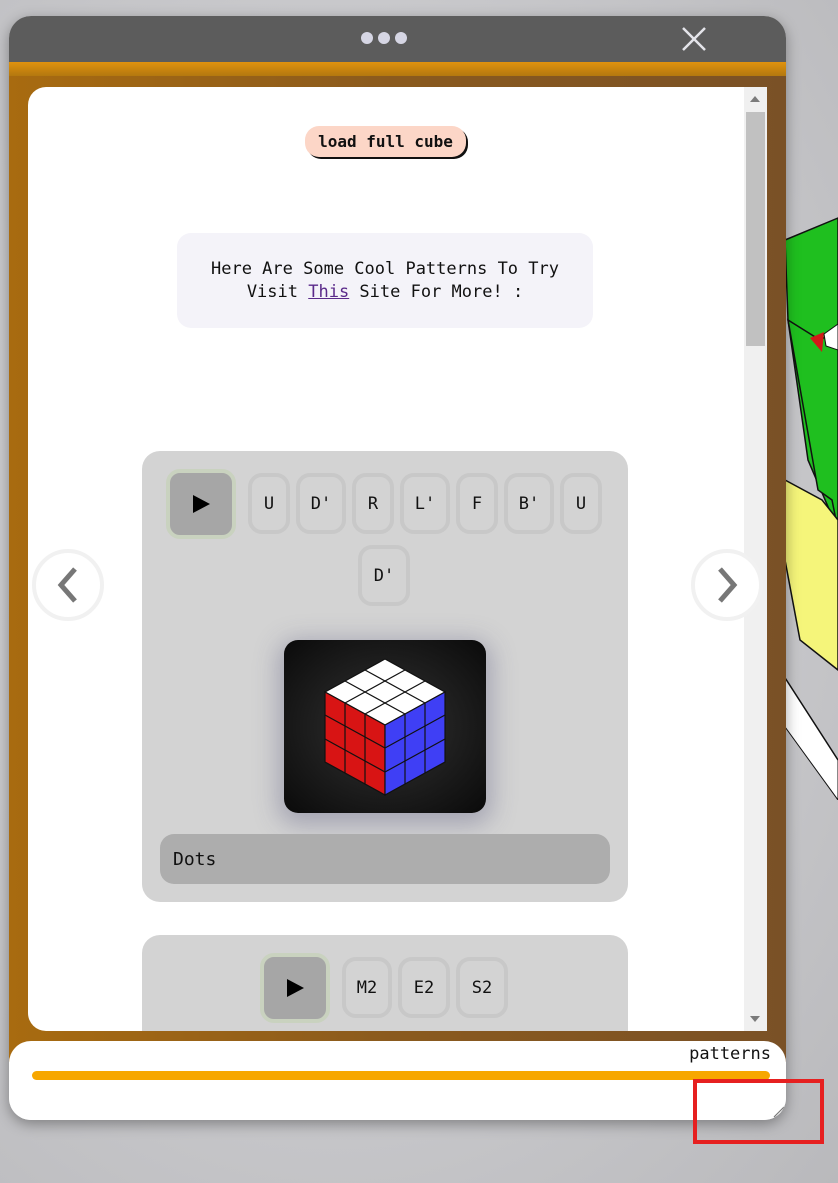 Image resolution: width=838 pixels, height=1183 pixels. What do you see at coordinates (385, 269) in the screenshot?
I see `info-line-1: Here Are Some Cool Patterns To Try` at bounding box center [385, 269].